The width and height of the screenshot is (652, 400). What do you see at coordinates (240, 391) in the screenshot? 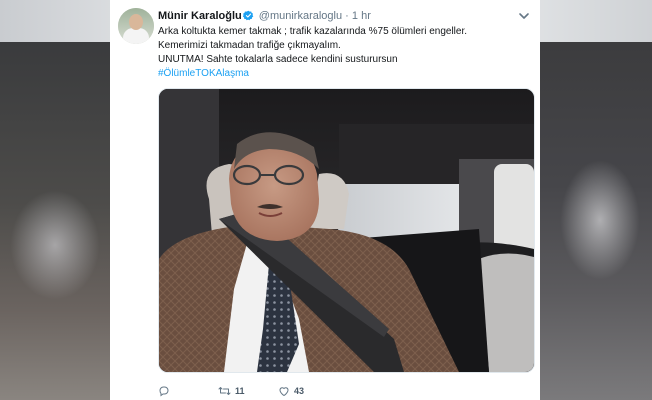
I see `retweet-count: 11` at bounding box center [240, 391].